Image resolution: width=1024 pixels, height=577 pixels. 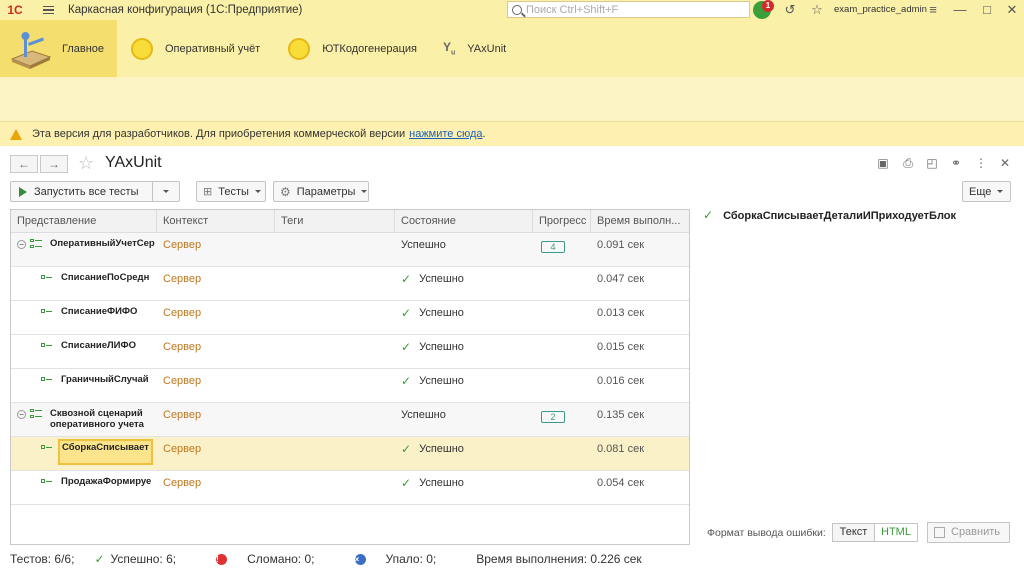 I want to click on test-time: 0.091 сек, so click(x=621, y=245).